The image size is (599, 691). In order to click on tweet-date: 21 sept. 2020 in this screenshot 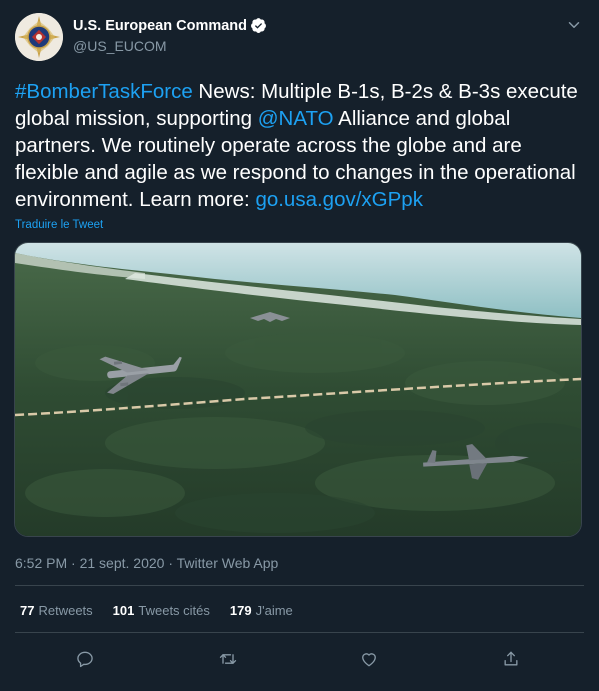, I will do `click(122, 563)`.